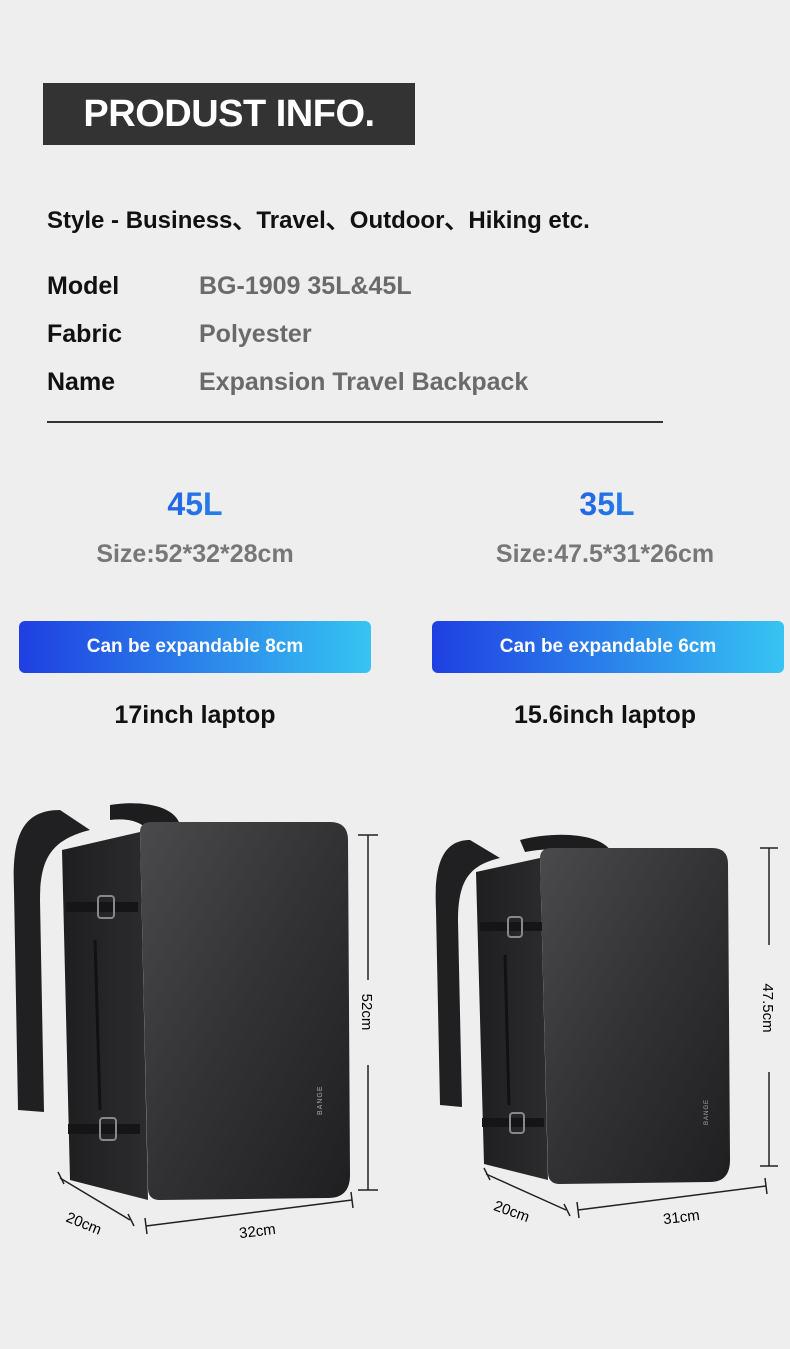  I want to click on dim-width-label: 31cm, so click(681, 1217).